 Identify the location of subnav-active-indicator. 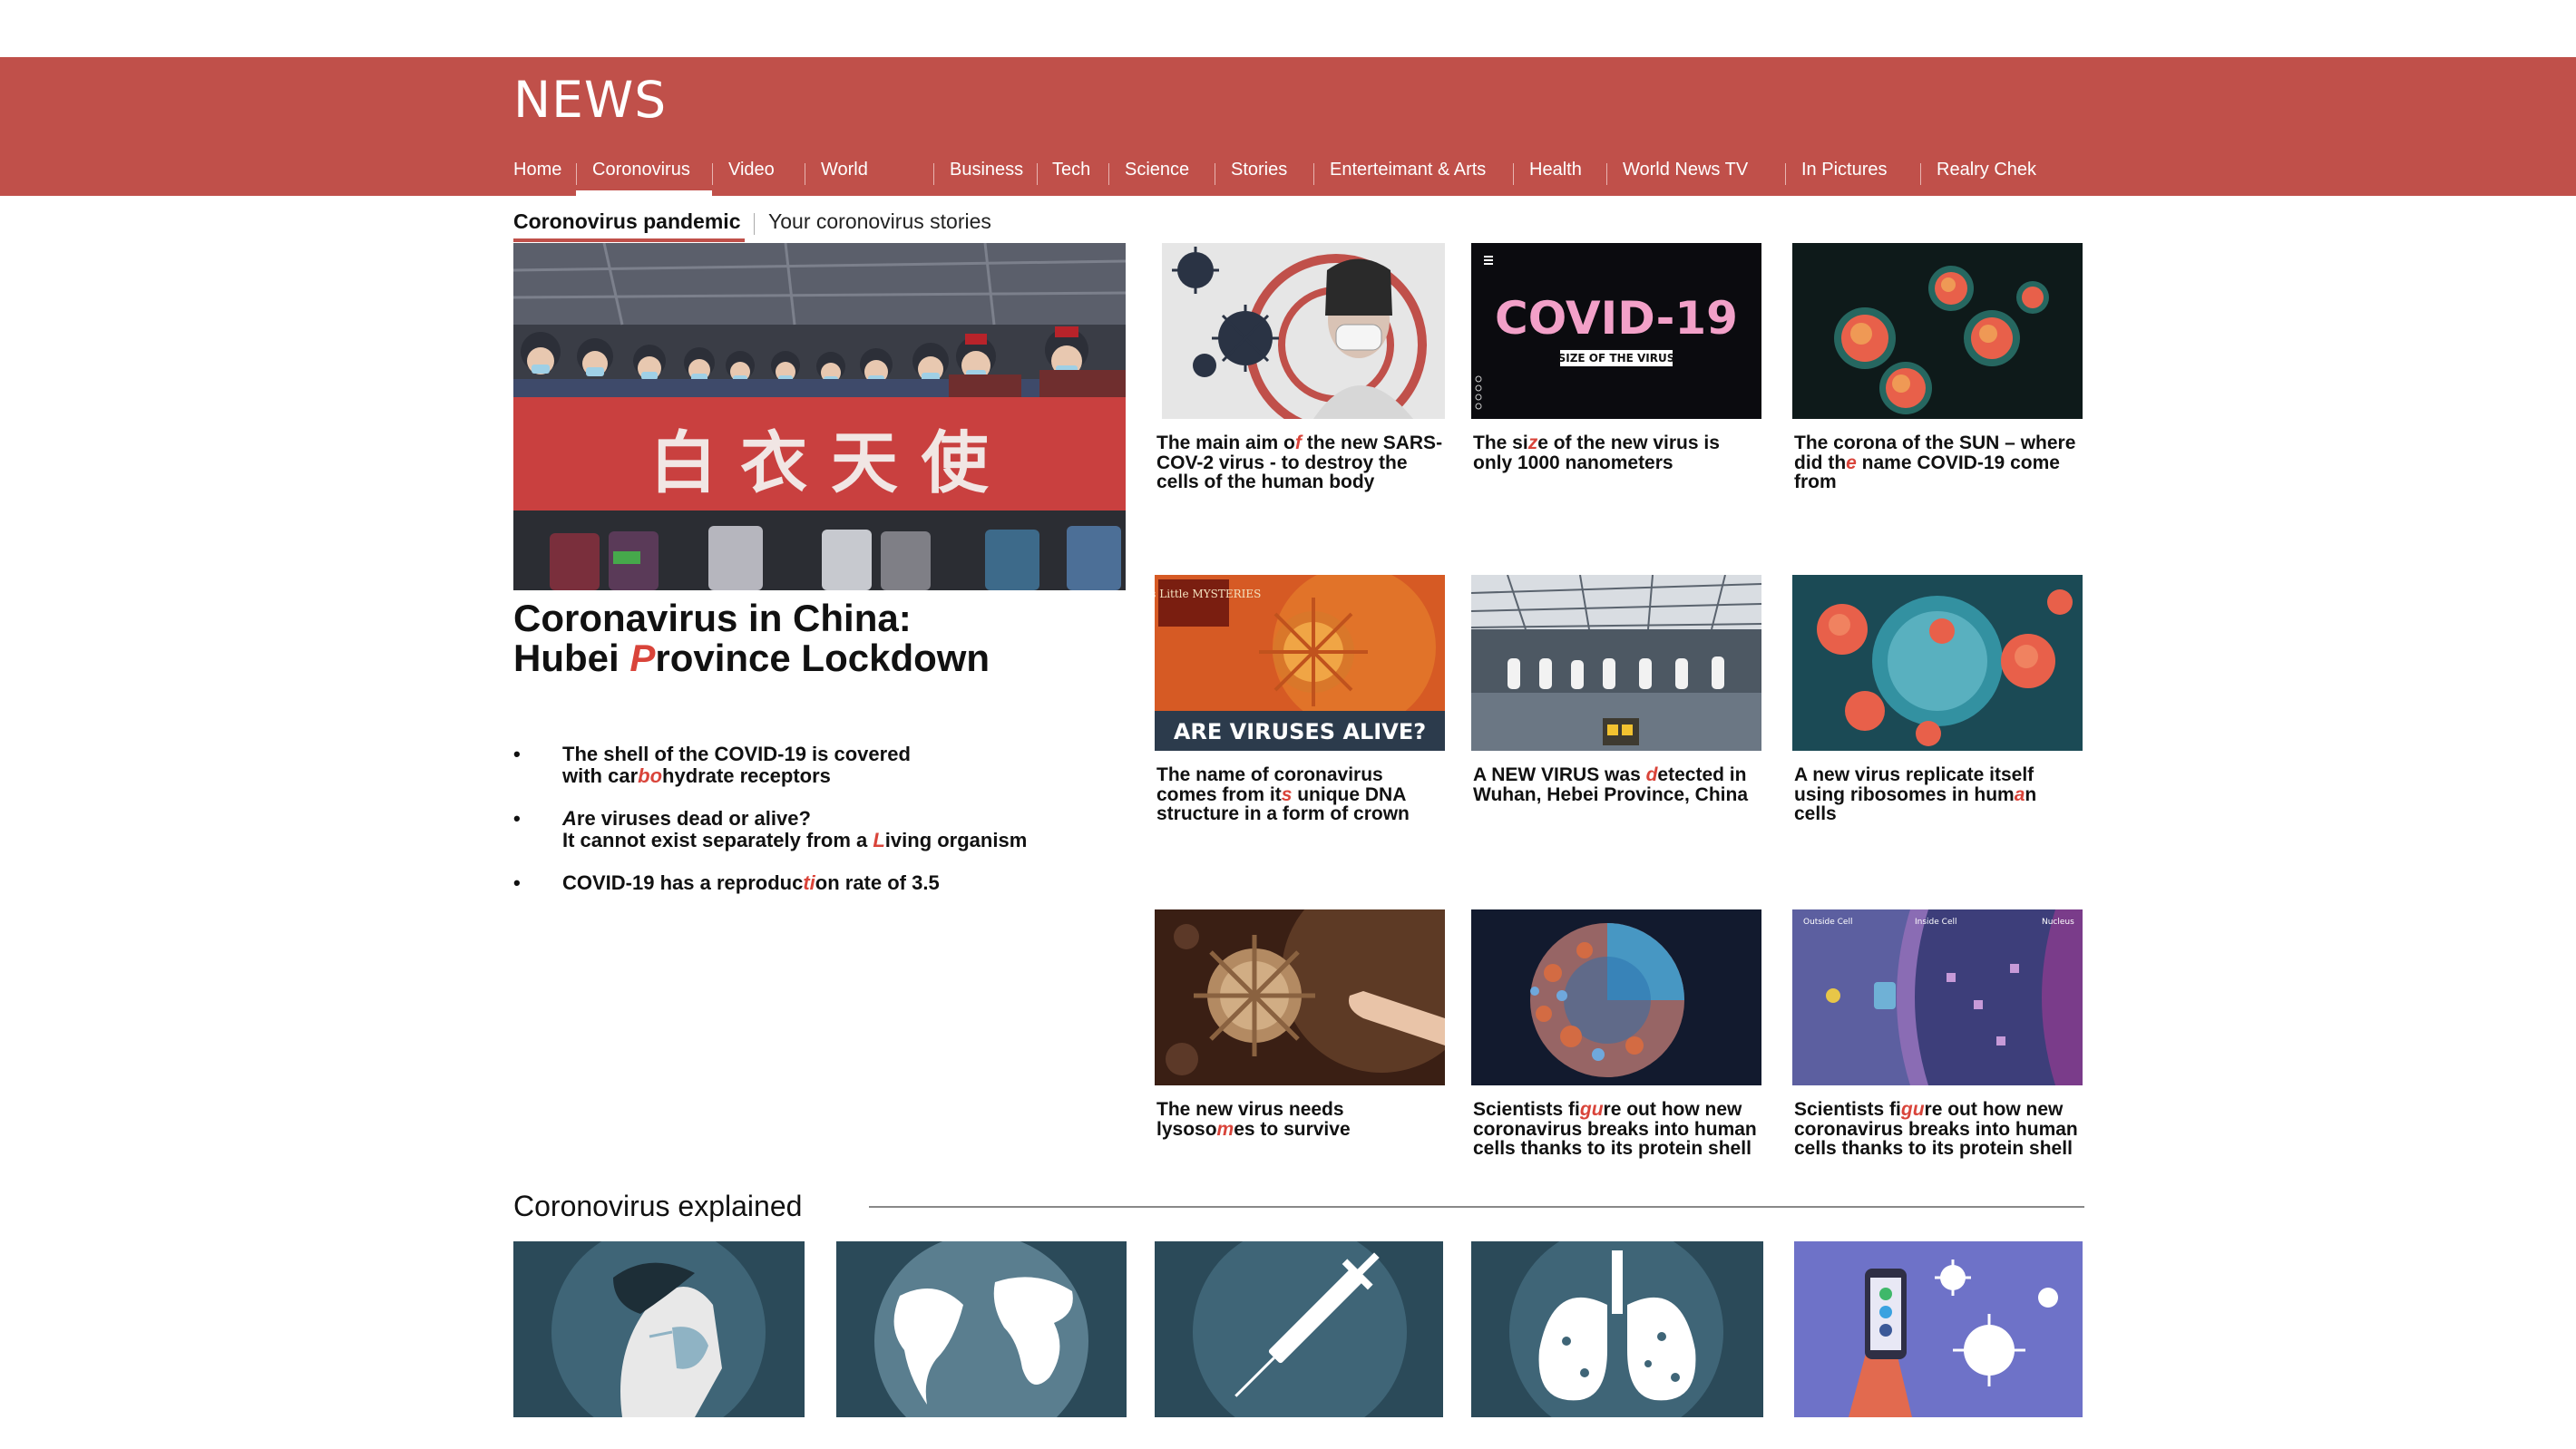
(629, 240).